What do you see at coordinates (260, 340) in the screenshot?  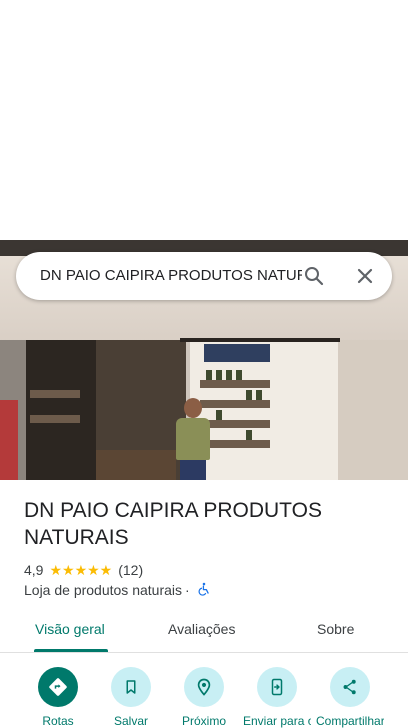 I see `photo-door-frame` at bounding box center [260, 340].